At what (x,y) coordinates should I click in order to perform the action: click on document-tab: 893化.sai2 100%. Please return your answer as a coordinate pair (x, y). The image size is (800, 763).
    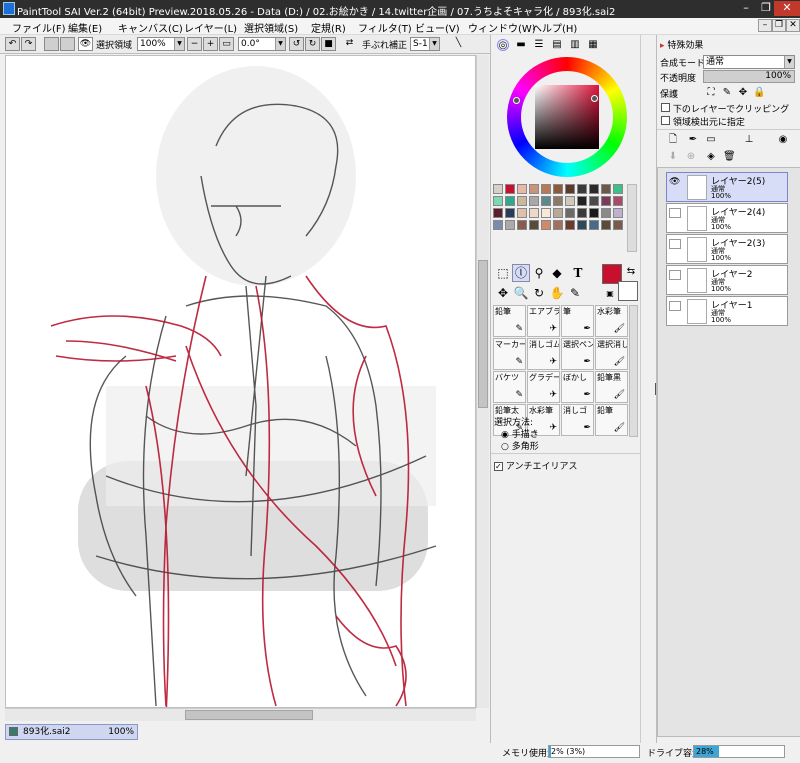
    Looking at the image, I should click on (71, 732).